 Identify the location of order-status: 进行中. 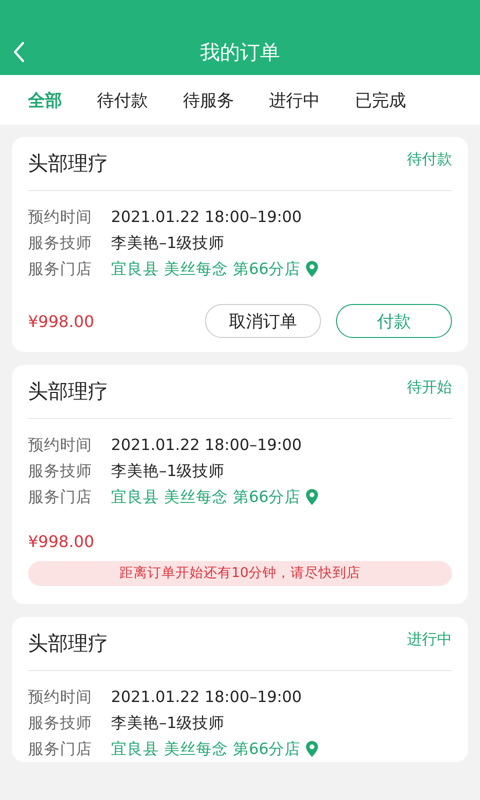
(429, 639).